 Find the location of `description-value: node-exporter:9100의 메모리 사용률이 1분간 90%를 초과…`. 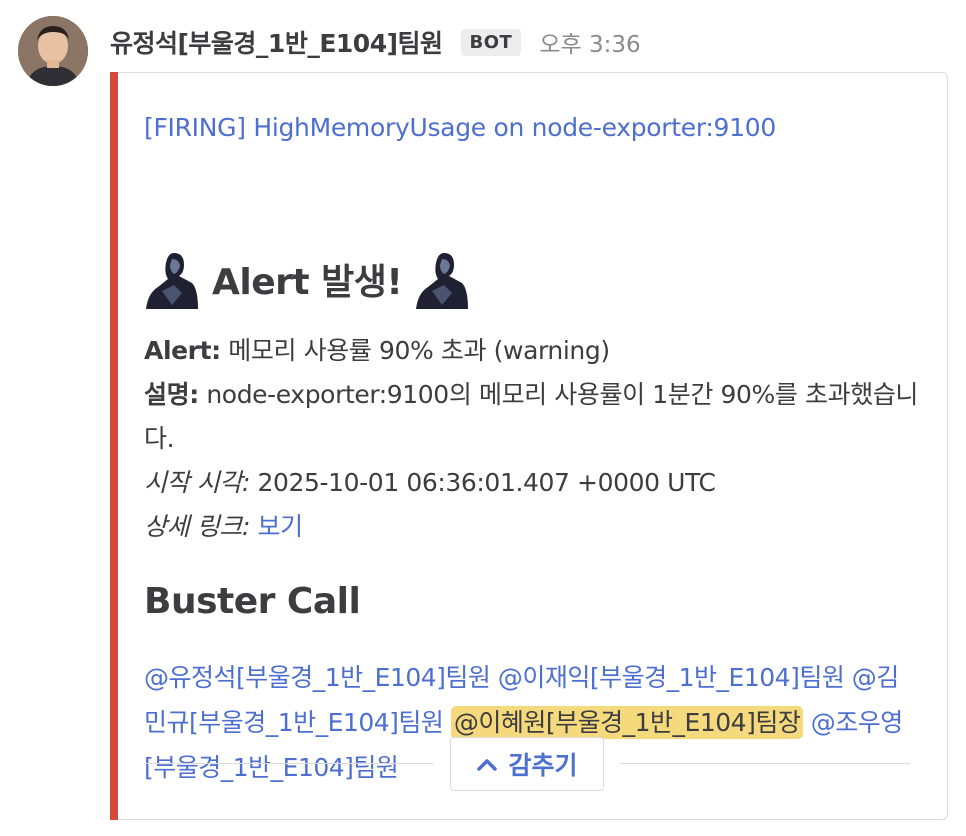

description-value: node-exporter:9100의 메모리 사용률이 1분간 90%를 초과… is located at coordinates (531, 416).